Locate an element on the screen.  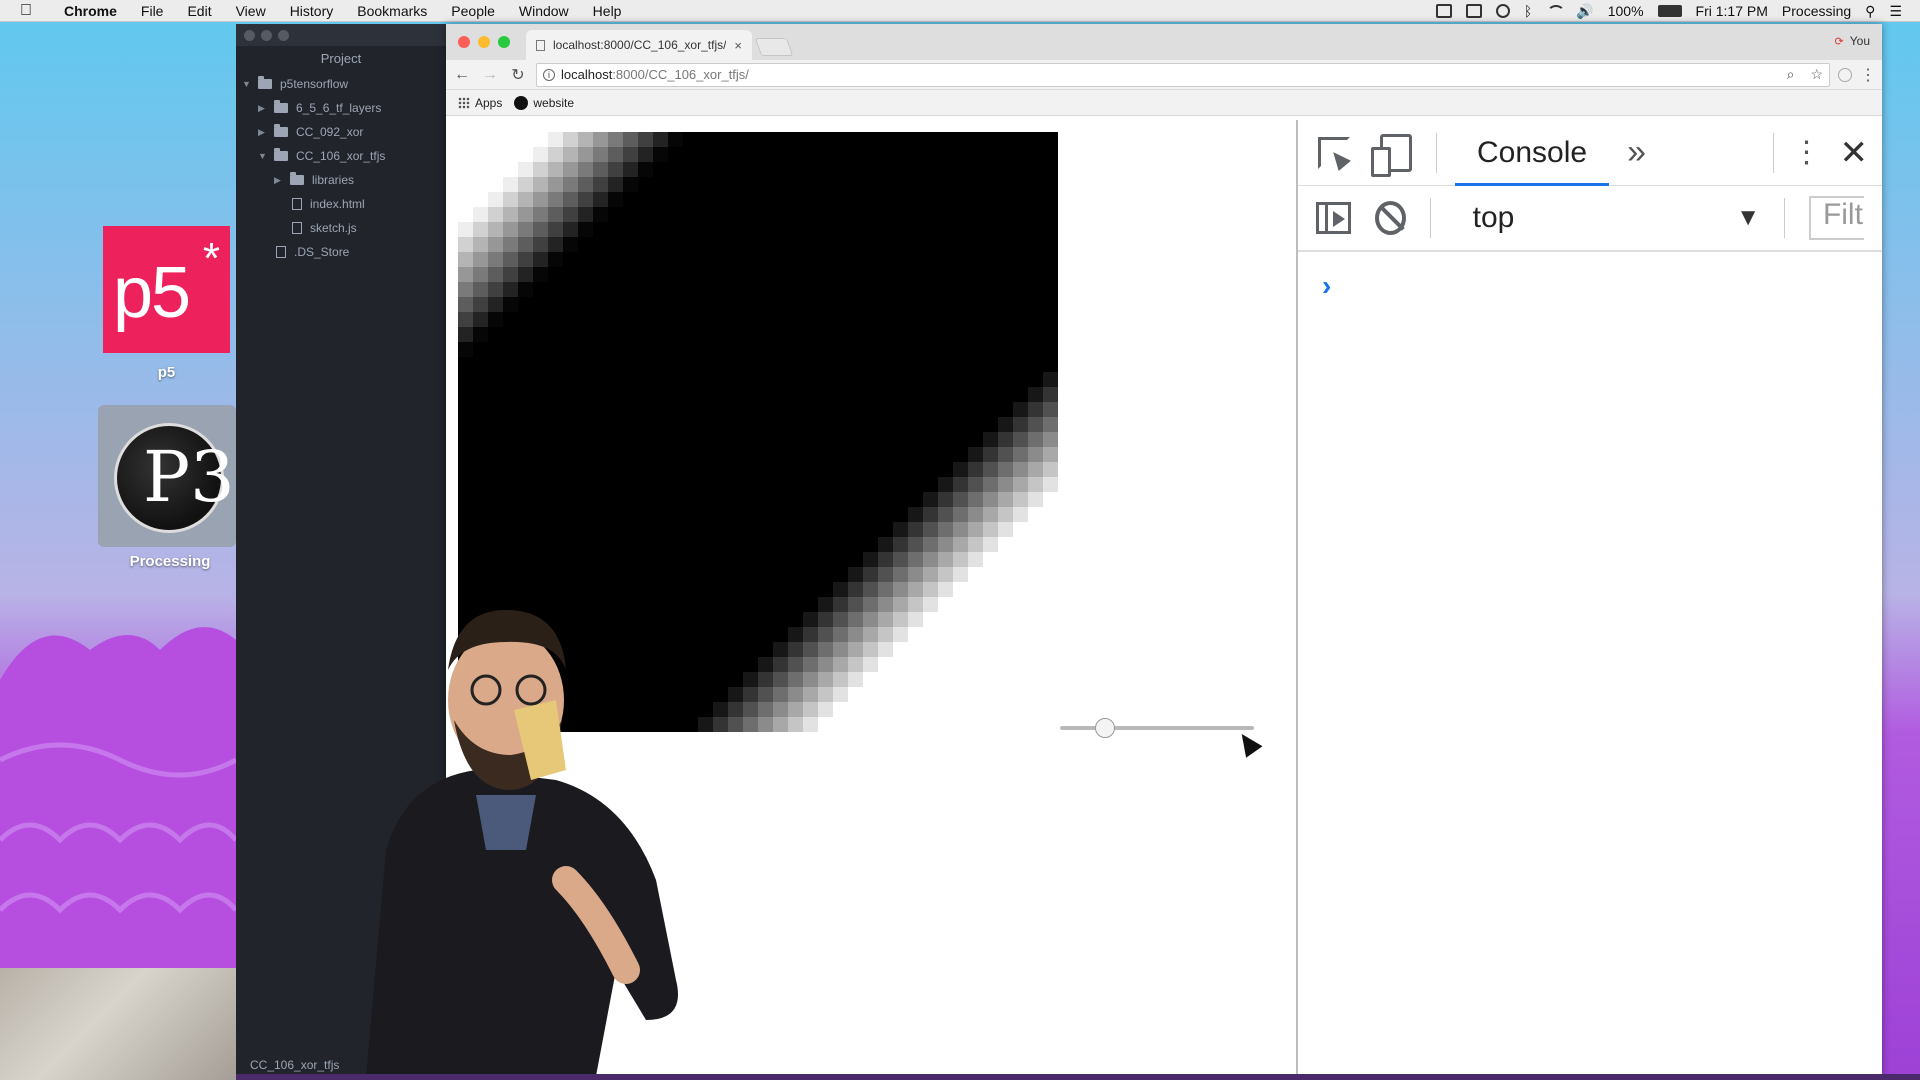
console-prompt-chevron-icon: › is located at coordinates (1326, 286).